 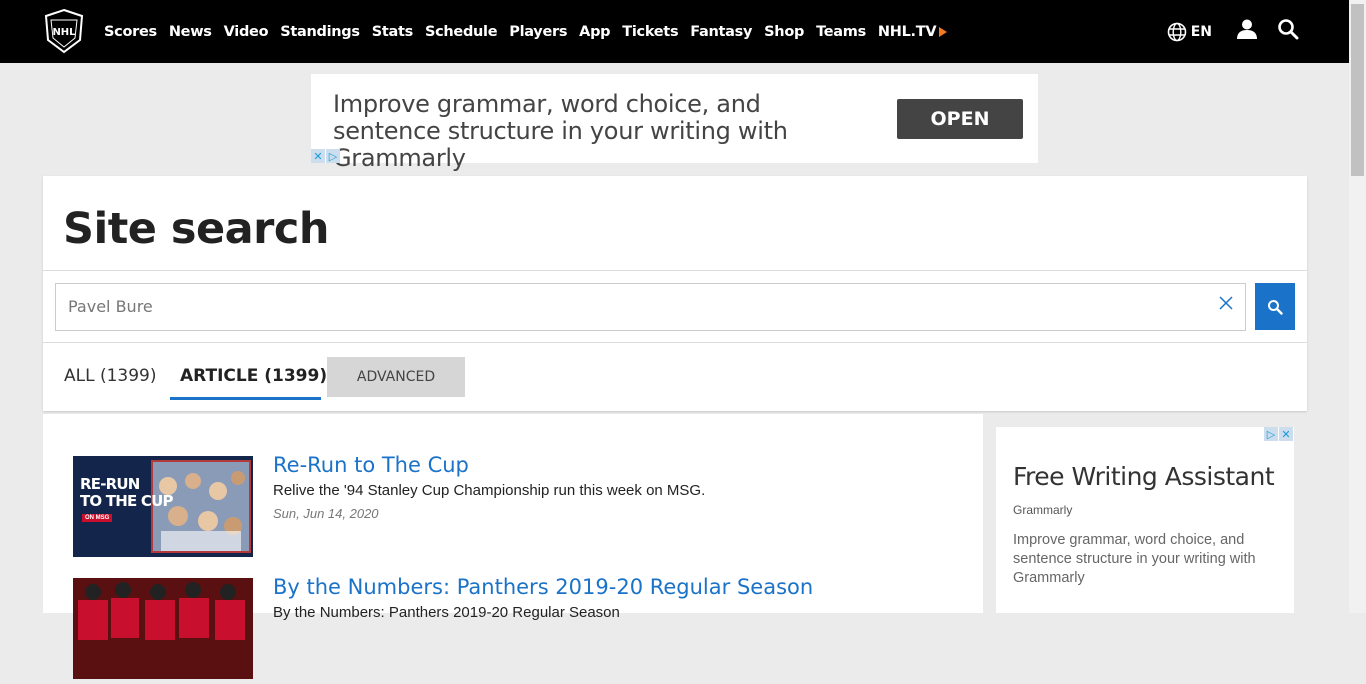 I want to click on nav-standings: Standings, so click(x=320, y=32).